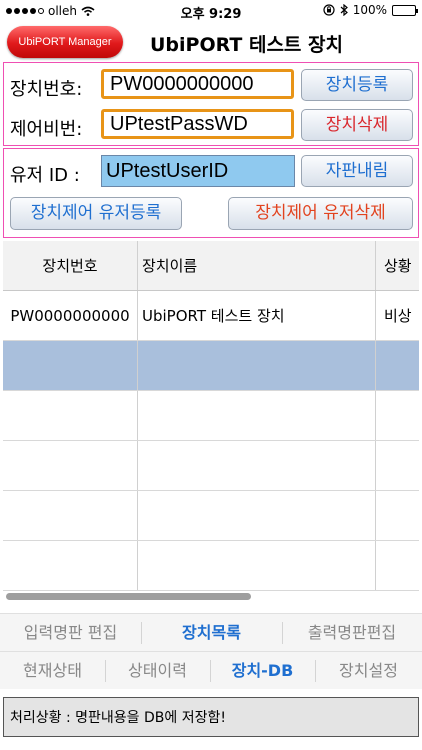 The height and width of the screenshot is (750, 422). What do you see at coordinates (320, 213) in the screenshot?
I see `delete-user-button: 장치제어 유저삭제` at bounding box center [320, 213].